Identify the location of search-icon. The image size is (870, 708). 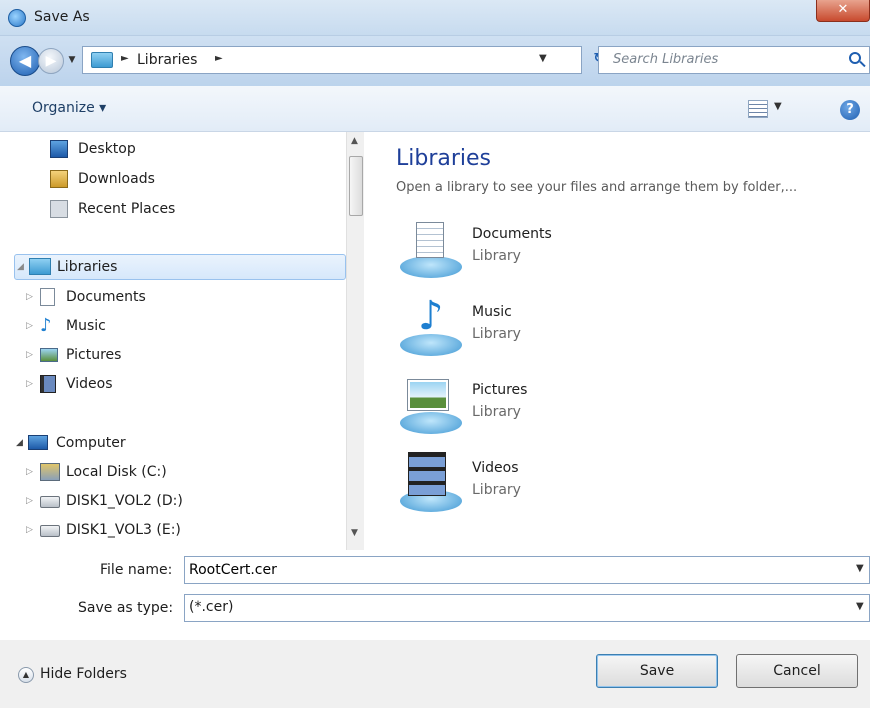
(855, 58).